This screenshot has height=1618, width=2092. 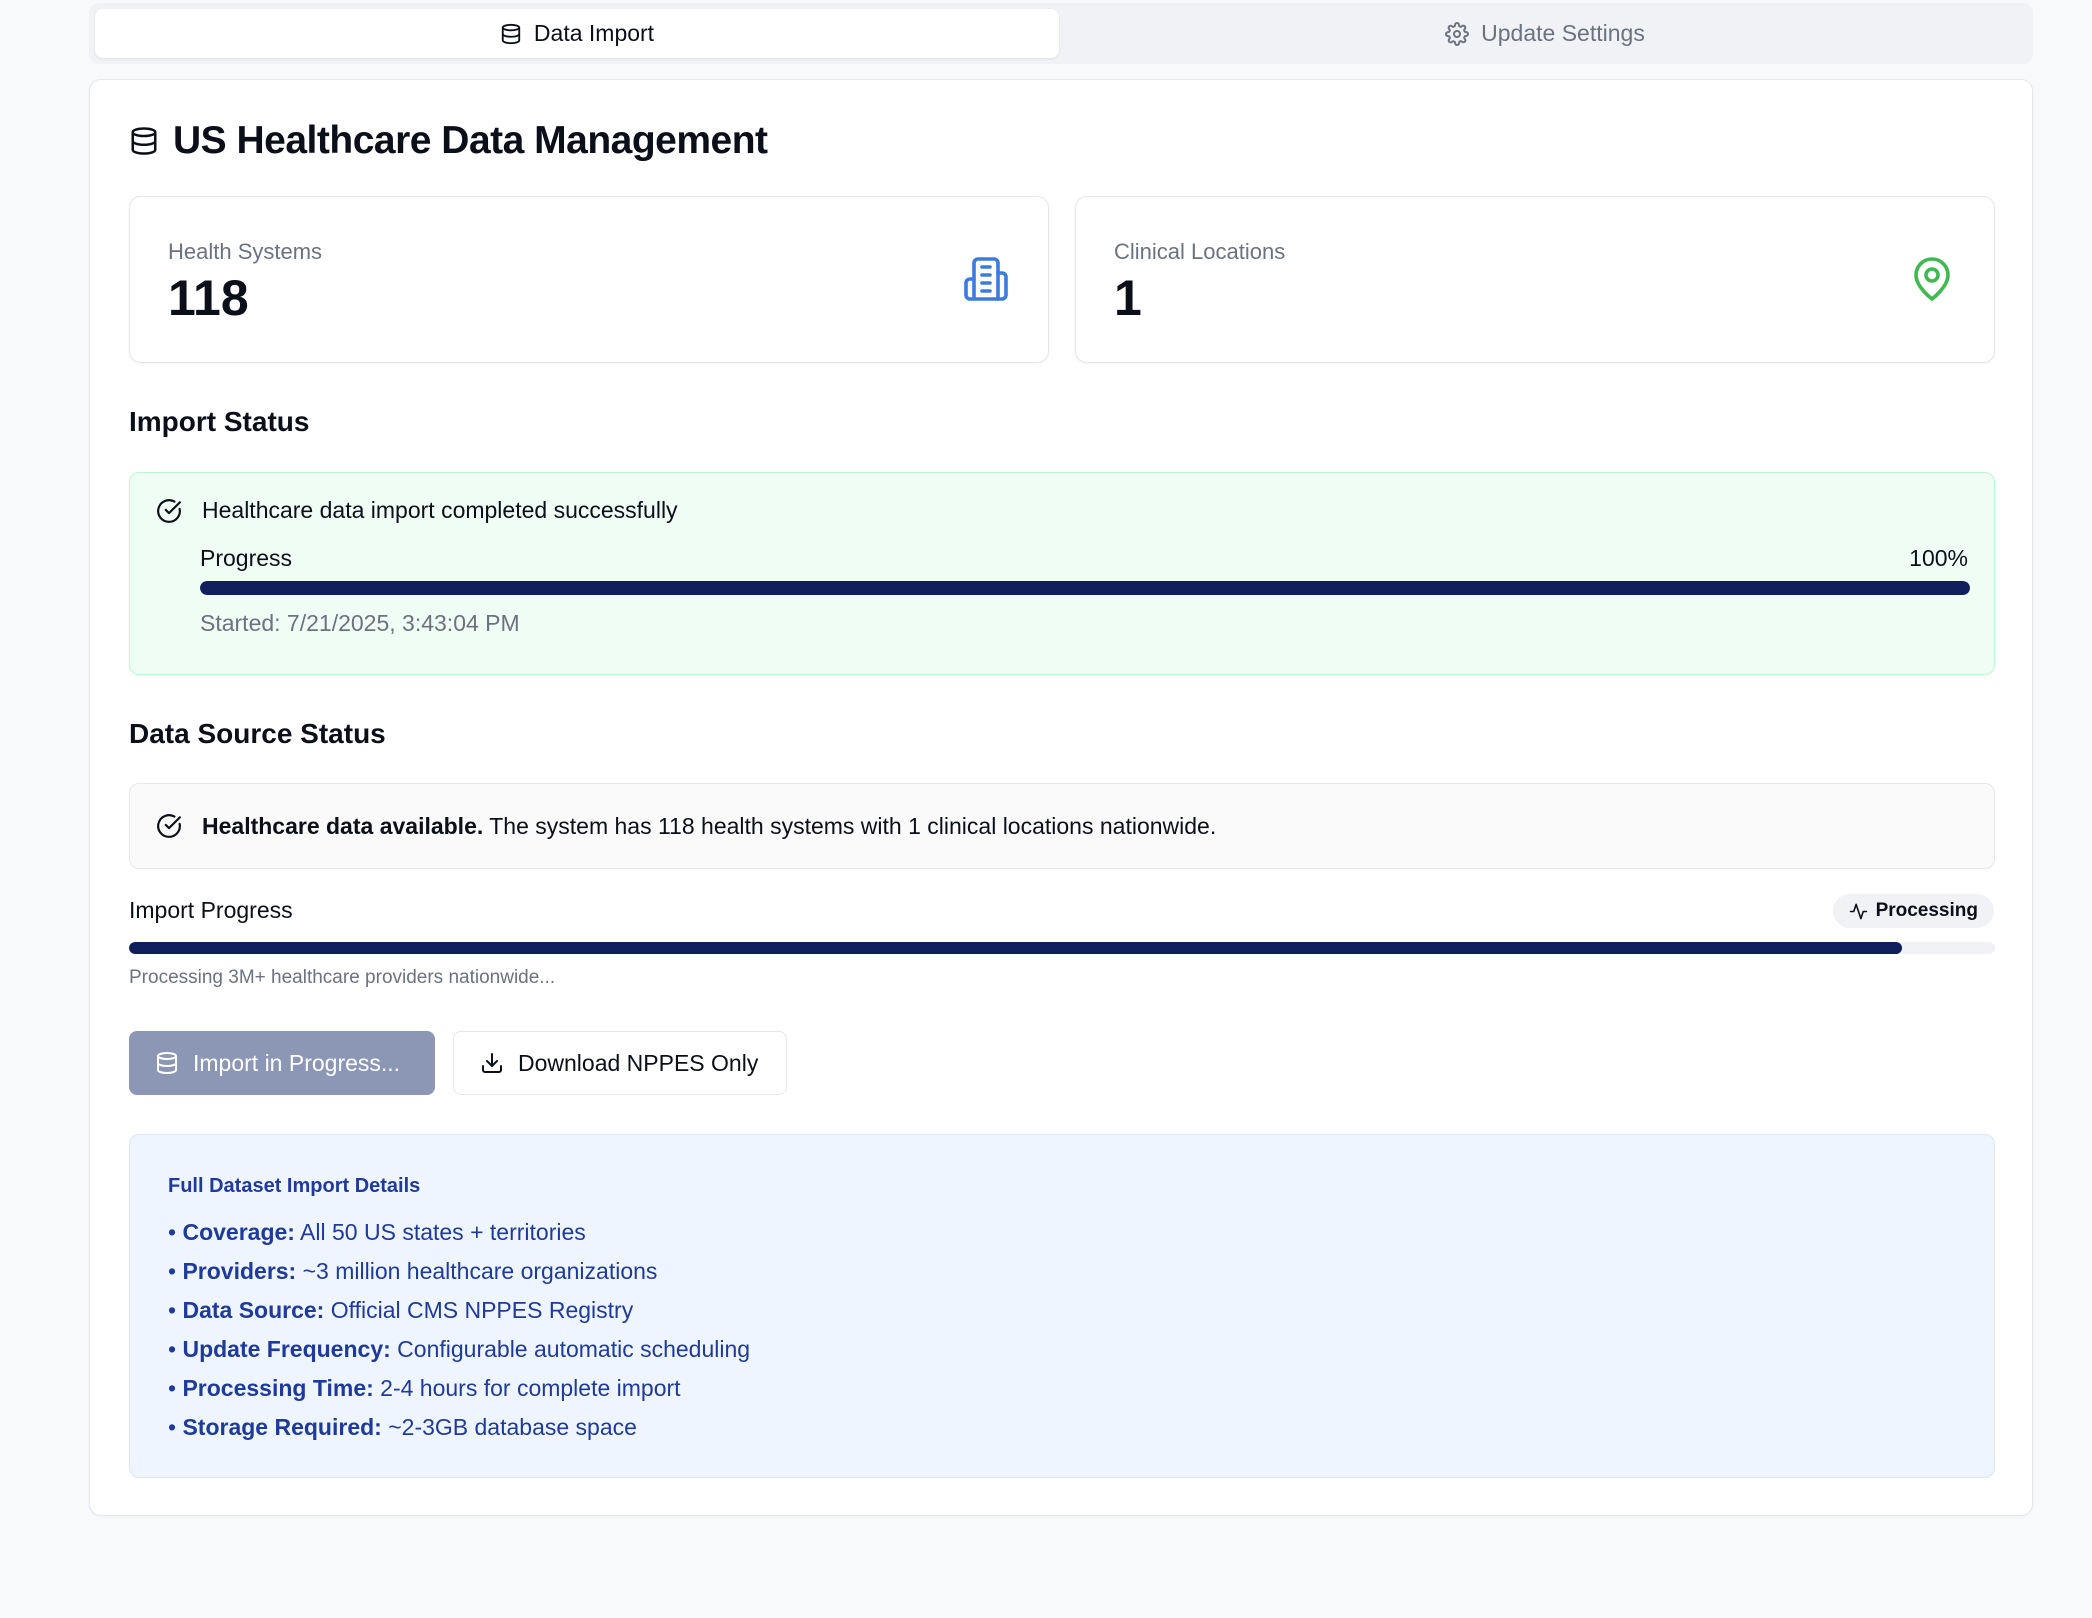 What do you see at coordinates (246, 558) in the screenshot?
I see `progress-label: Progress` at bounding box center [246, 558].